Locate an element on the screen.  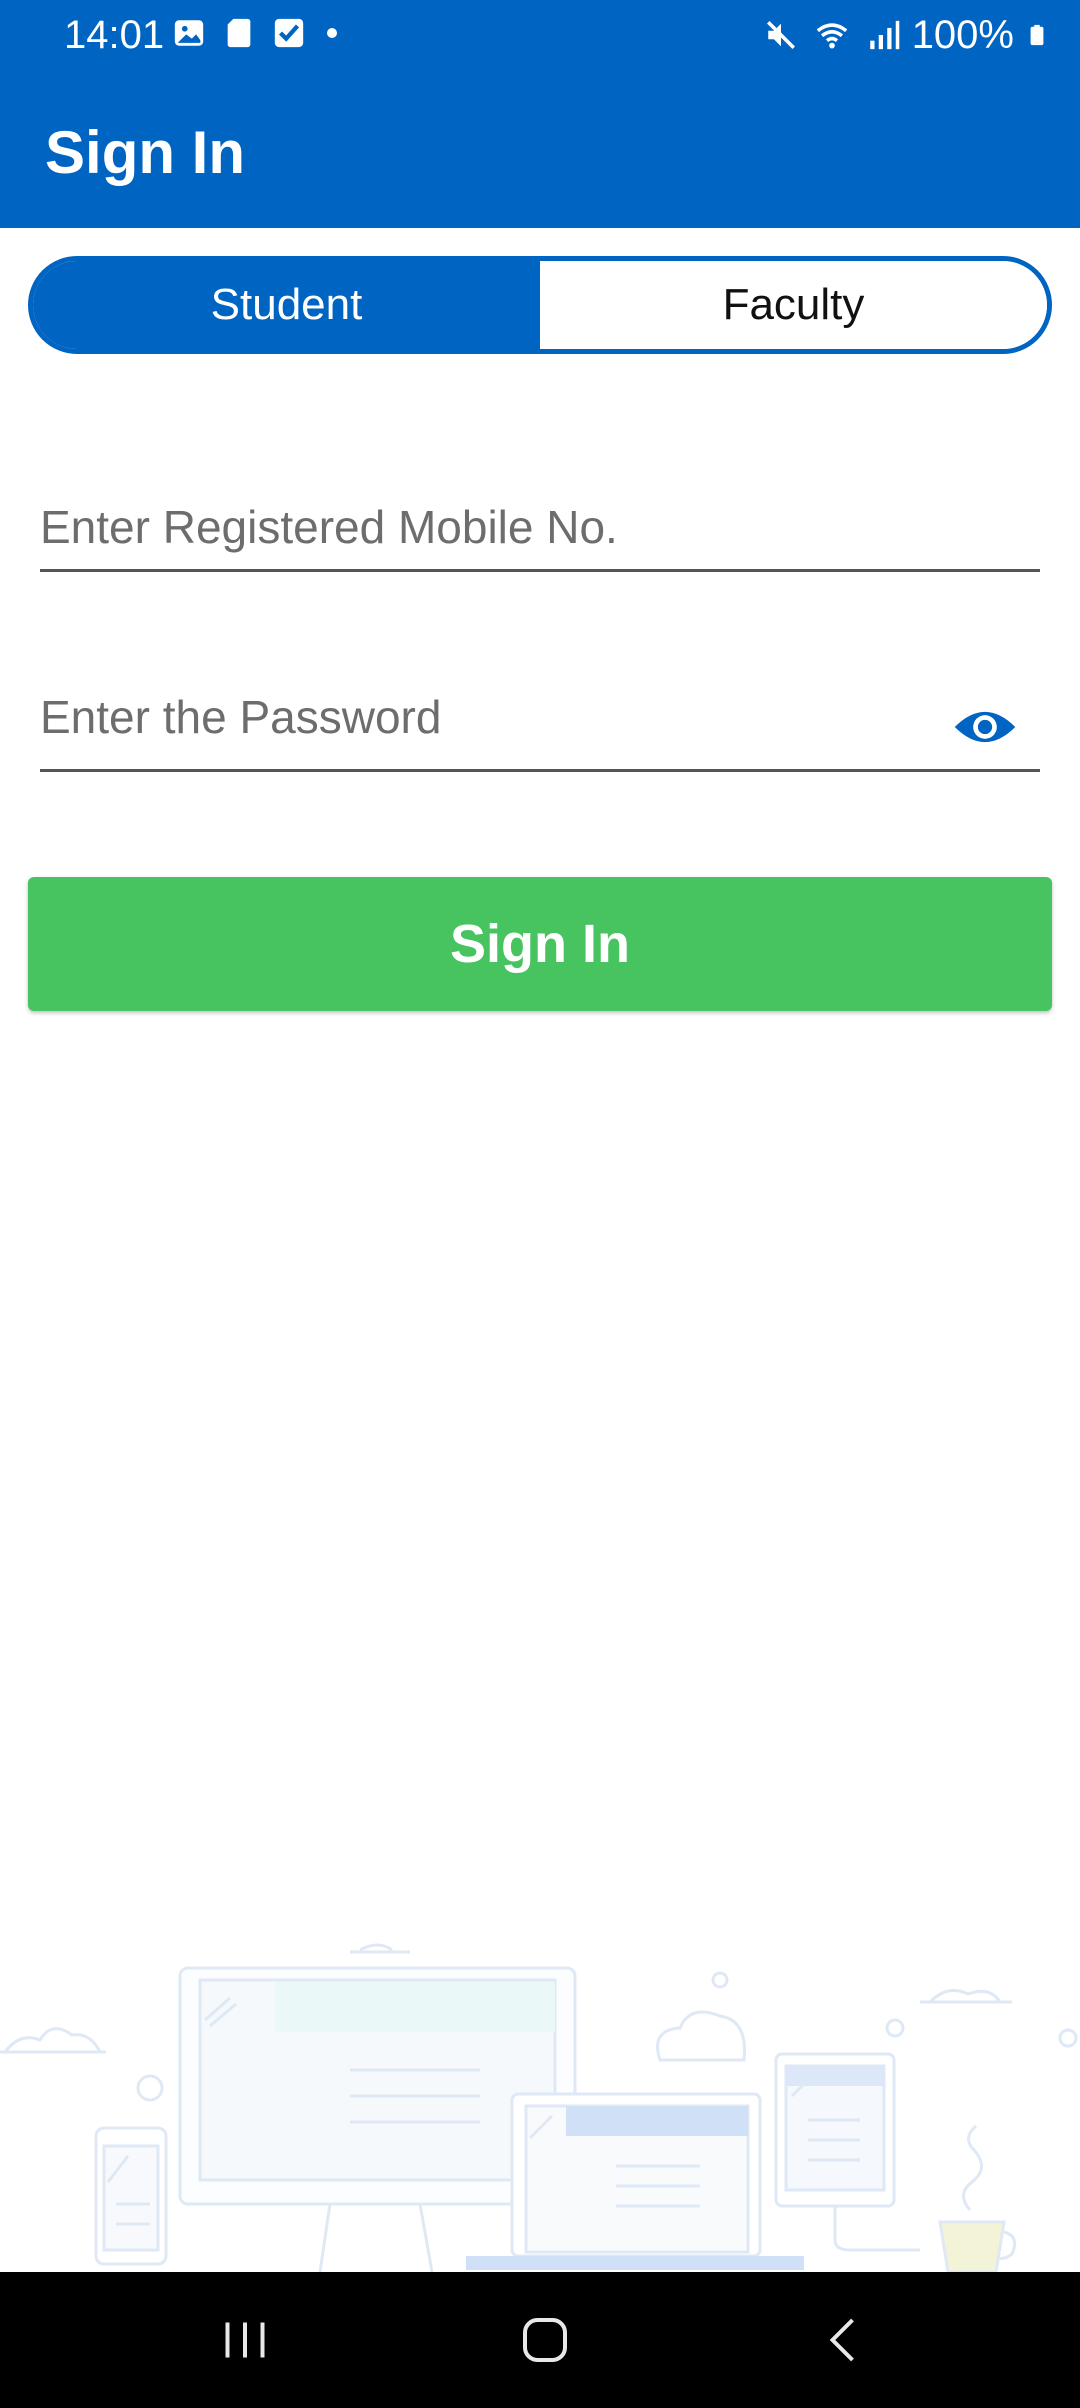
app-header: 14:01 100% Sign In is located at coordinates (540, 114).